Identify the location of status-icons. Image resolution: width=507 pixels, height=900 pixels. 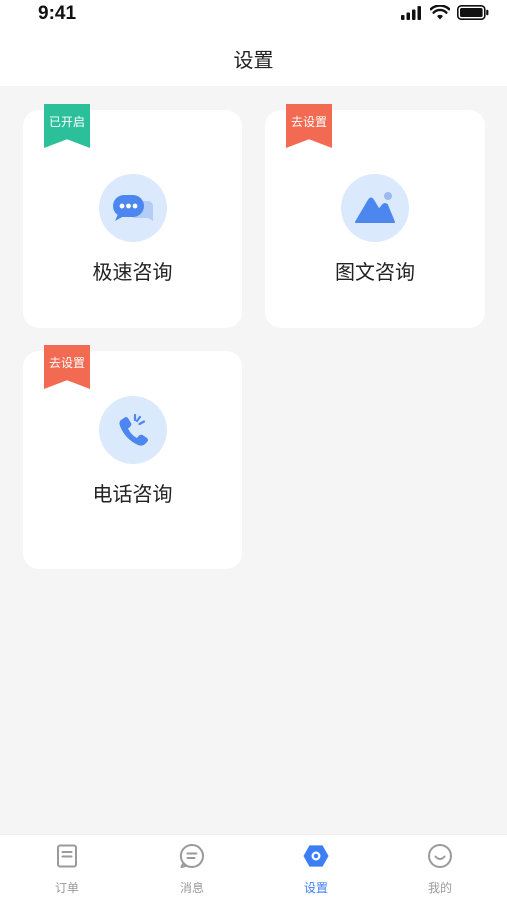
(445, 12).